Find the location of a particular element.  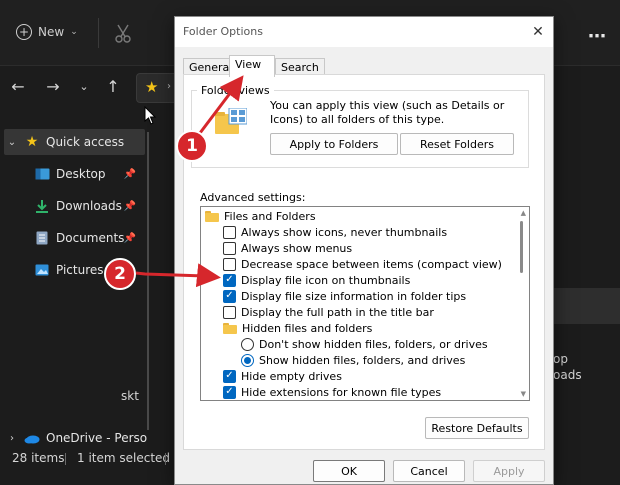

pictures-icon is located at coordinates (42, 270).